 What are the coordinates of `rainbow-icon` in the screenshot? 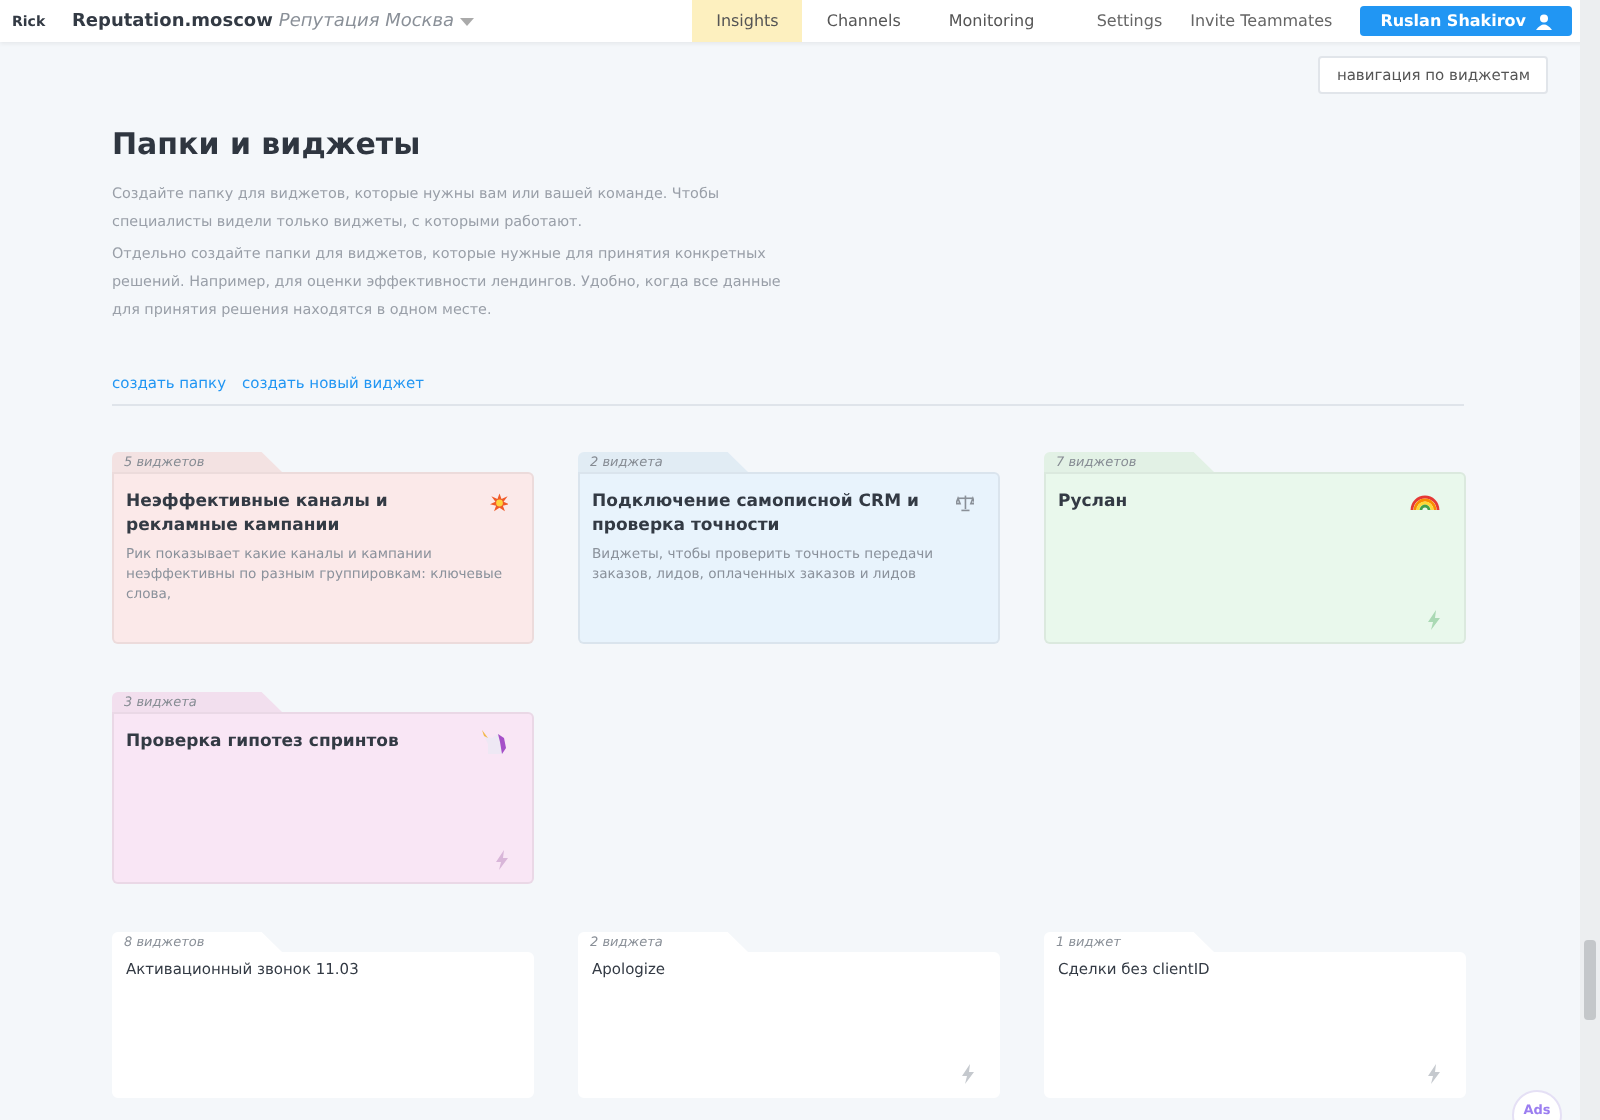 It's located at (1425, 501).